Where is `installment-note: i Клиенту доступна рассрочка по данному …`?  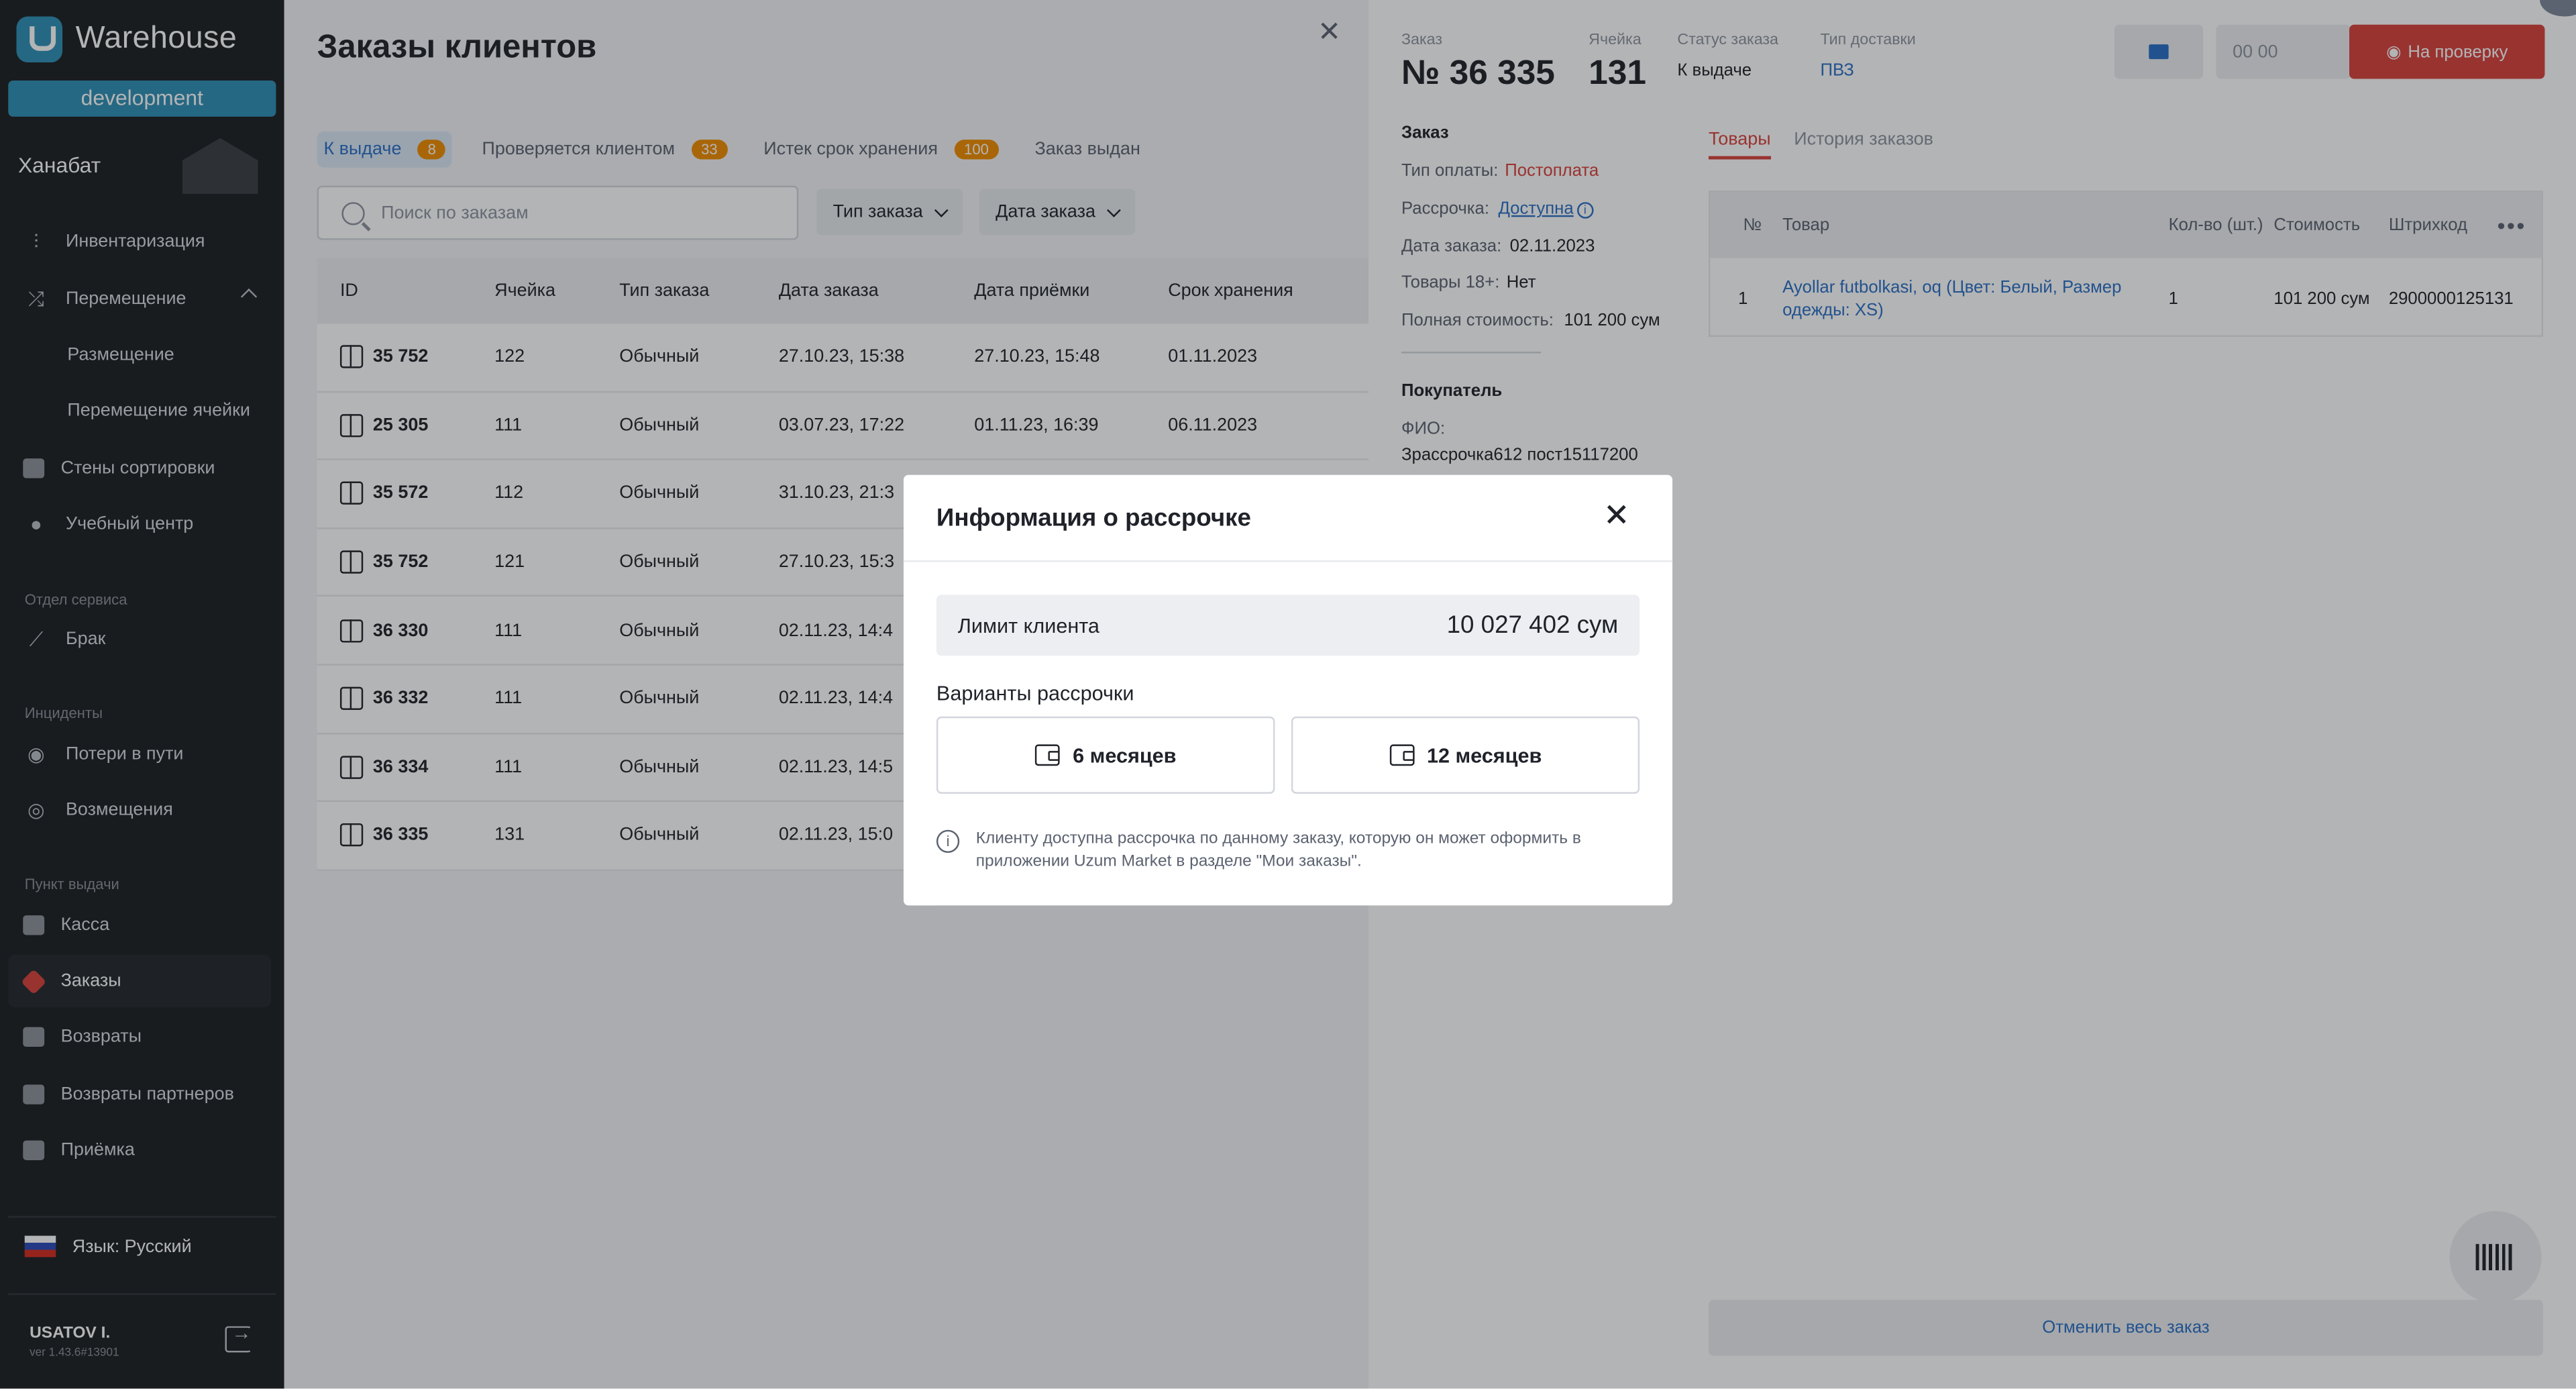
installment-note: i Клиенту доступна рассрочка по данному … is located at coordinates (1281, 851).